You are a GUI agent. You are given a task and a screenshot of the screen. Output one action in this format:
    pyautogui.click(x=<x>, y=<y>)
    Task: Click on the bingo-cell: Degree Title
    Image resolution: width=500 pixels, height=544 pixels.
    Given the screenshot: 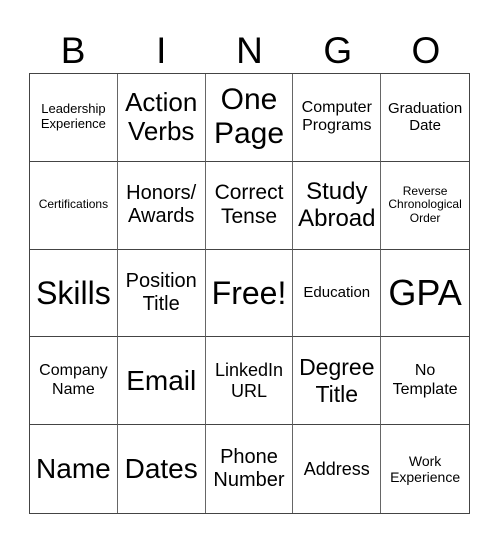 What is the action you would take?
    pyautogui.click(x=337, y=381)
    